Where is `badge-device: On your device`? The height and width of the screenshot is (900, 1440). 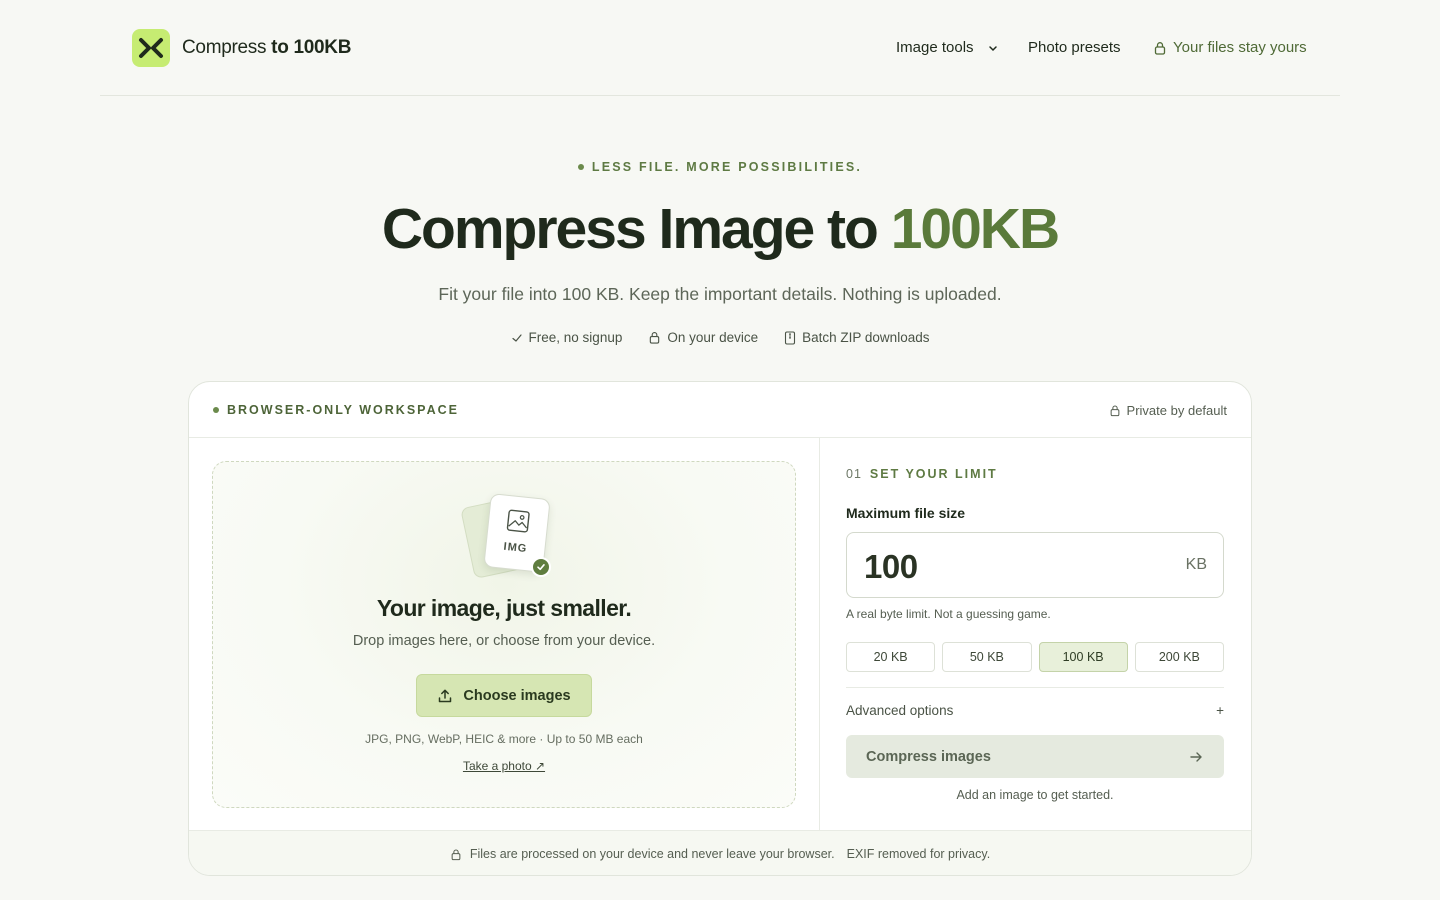
badge-device: On your device is located at coordinates (703, 337).